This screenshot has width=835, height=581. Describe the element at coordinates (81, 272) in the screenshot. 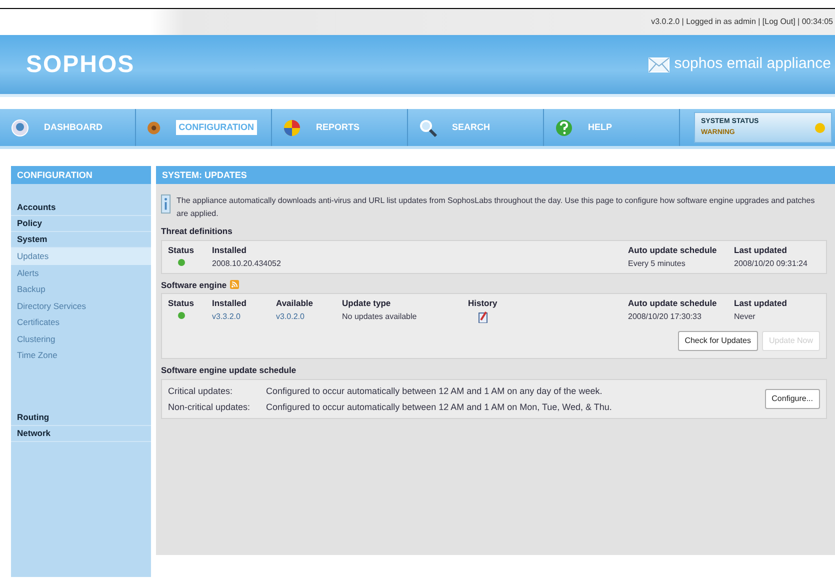

I see `sidebar-item: Alerts` at that location.